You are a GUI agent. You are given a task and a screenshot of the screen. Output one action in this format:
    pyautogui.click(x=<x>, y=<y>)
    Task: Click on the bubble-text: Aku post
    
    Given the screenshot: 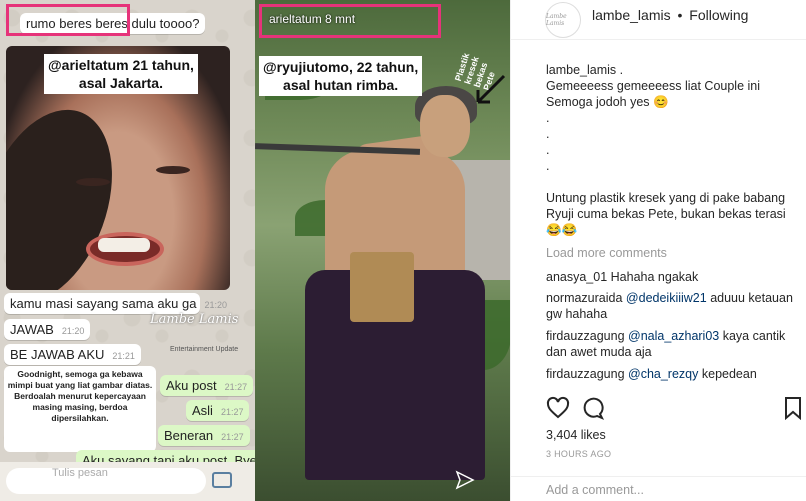 What is the action you would take?
    pyautogui.click(x=191, y=385)
    